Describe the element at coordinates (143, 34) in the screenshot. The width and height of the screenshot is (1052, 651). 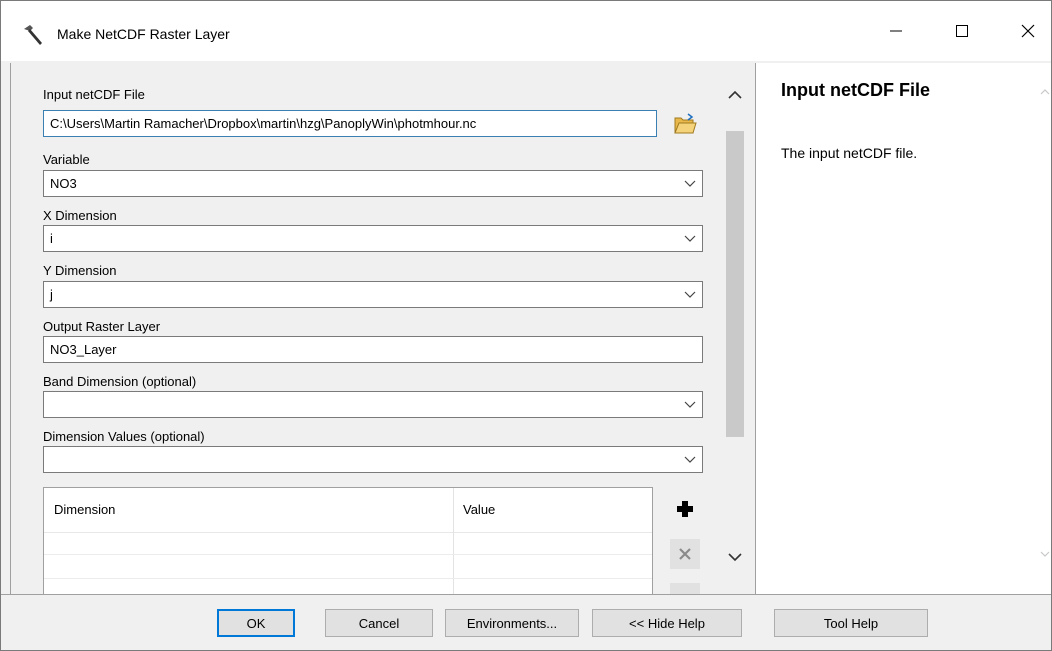
I see `window-title: Make NetCDF Raster Layer` at that location.